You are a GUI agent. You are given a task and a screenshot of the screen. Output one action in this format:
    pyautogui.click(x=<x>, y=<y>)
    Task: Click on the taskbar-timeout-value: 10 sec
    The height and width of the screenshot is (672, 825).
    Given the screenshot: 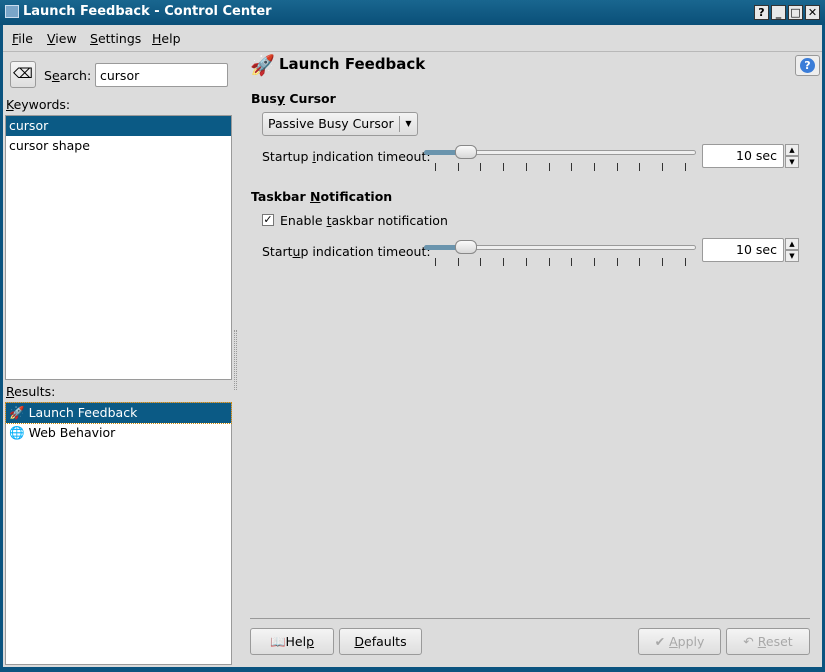 What is the action you would take?
    pyautogui.click(x=743, y=250)
    